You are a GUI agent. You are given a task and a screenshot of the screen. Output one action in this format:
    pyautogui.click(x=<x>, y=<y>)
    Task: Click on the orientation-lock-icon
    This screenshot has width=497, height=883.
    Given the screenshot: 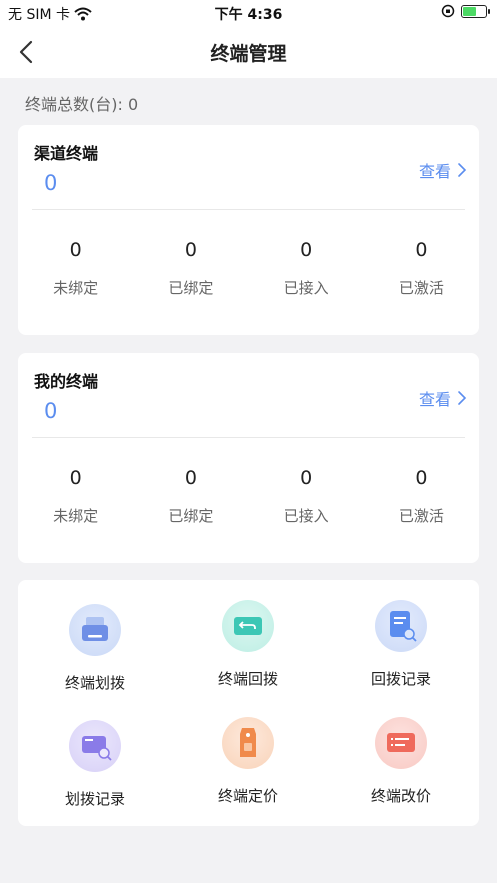 What is the action you would take?
    pyautogui.click(x=448, y=11)
    